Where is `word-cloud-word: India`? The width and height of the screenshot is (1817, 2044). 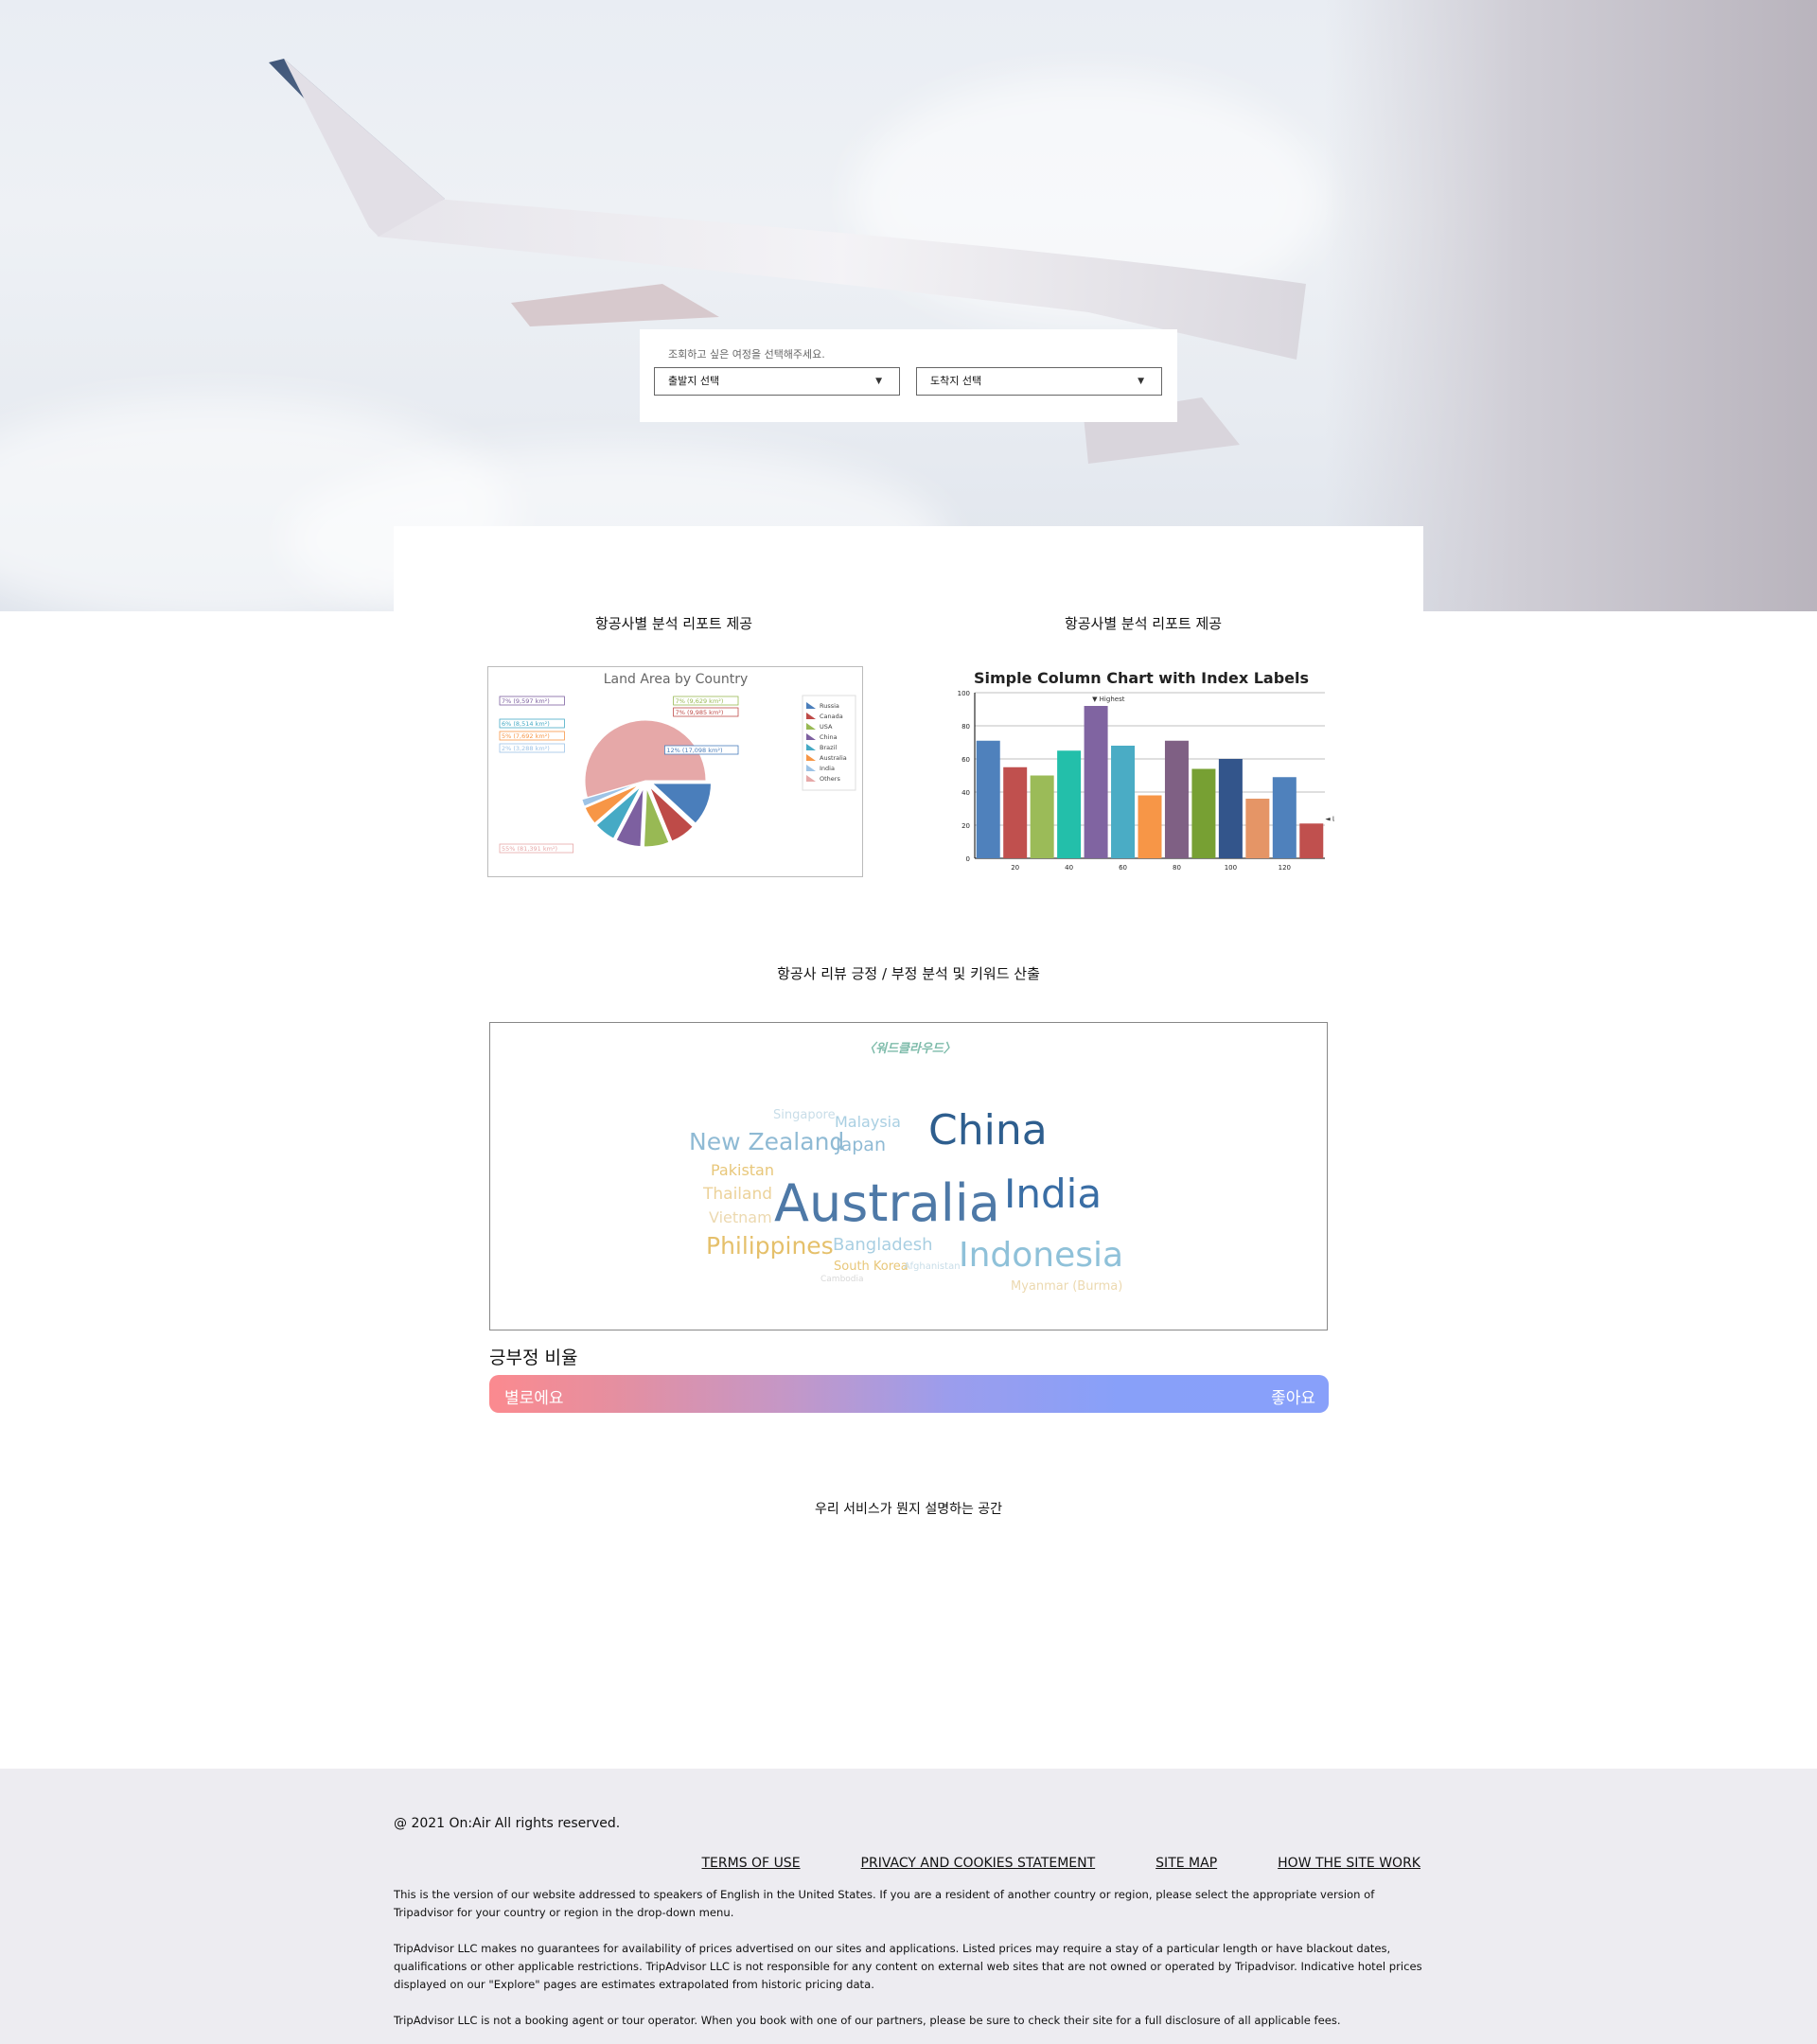 word-cloud-word: India is located at coordinates (1053, 1194).